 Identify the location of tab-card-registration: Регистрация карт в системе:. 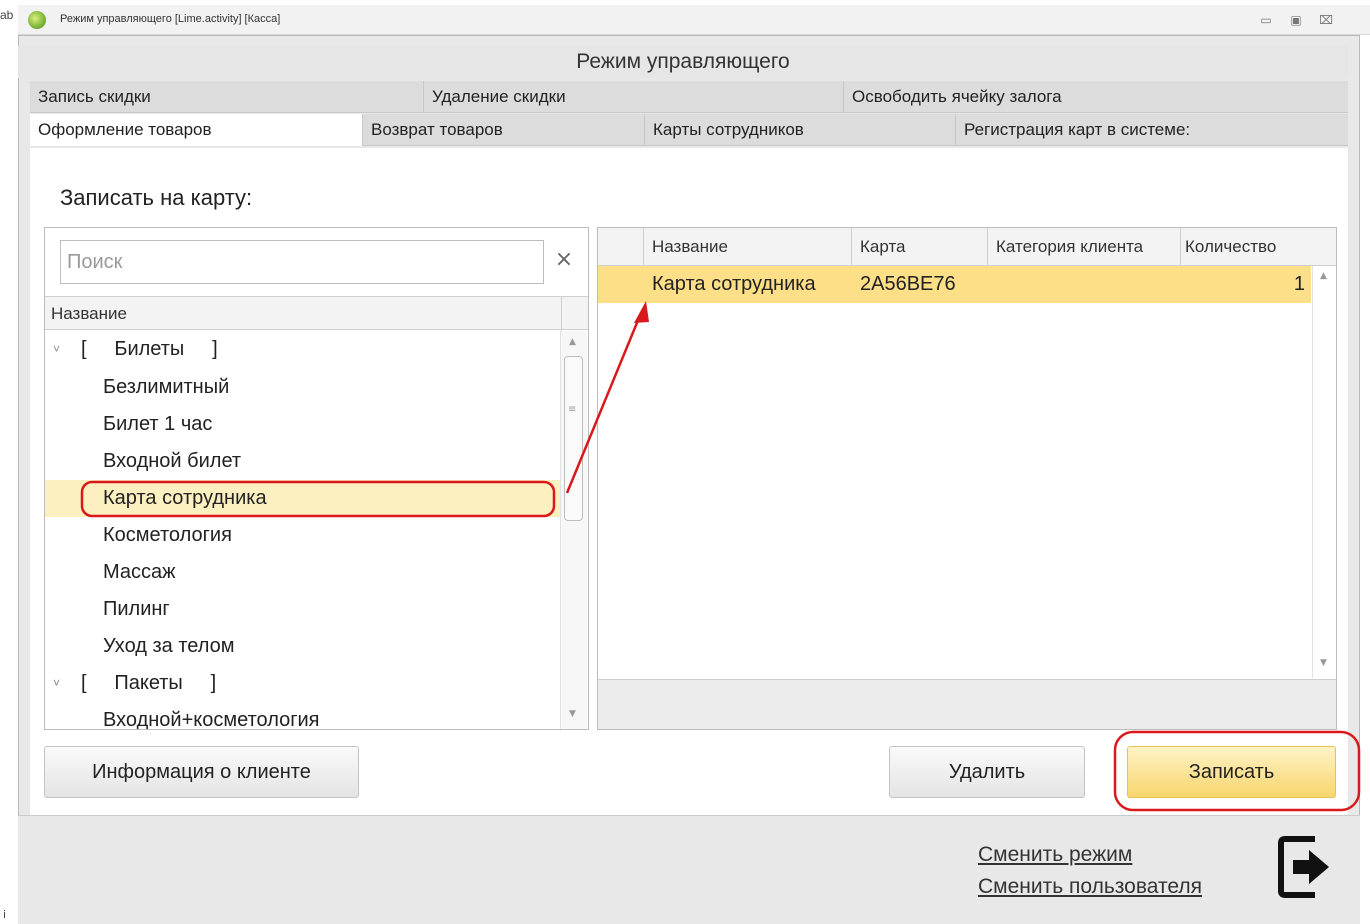
(1152, 130).